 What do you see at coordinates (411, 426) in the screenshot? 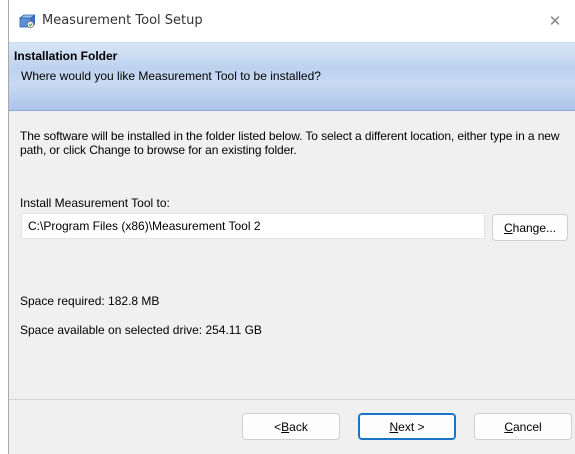
I see `next-button-label: ext >` at bounding box center [411, 426].